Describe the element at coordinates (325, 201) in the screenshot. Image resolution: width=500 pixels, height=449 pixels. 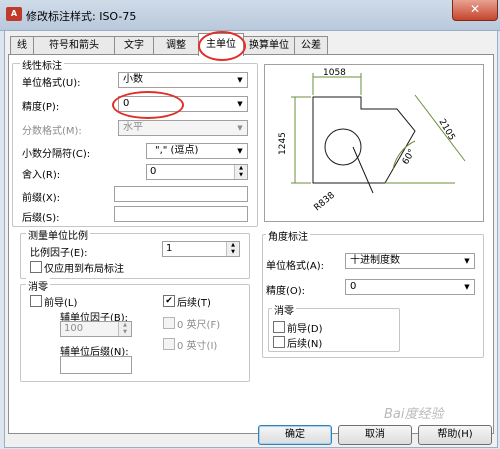
I see `dim-radius-text: R838` at that location.